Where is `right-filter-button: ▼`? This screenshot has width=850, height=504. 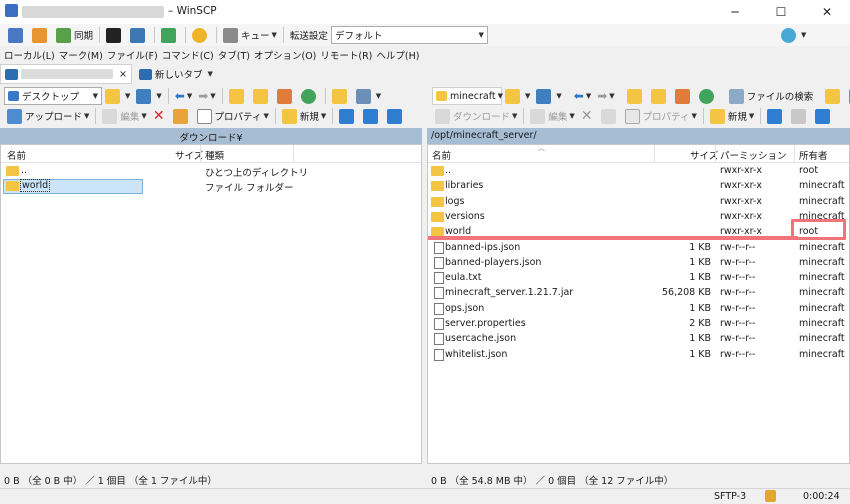
right-filter-button: ▼ is located at coordinates (548, 96).